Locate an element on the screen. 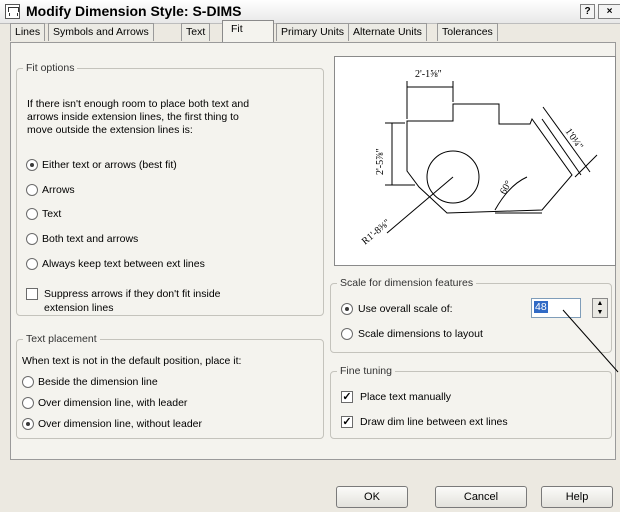 The height and width of the screenshot is (512, 620). tab-fit: Fit is located at coordinates (248, 31).